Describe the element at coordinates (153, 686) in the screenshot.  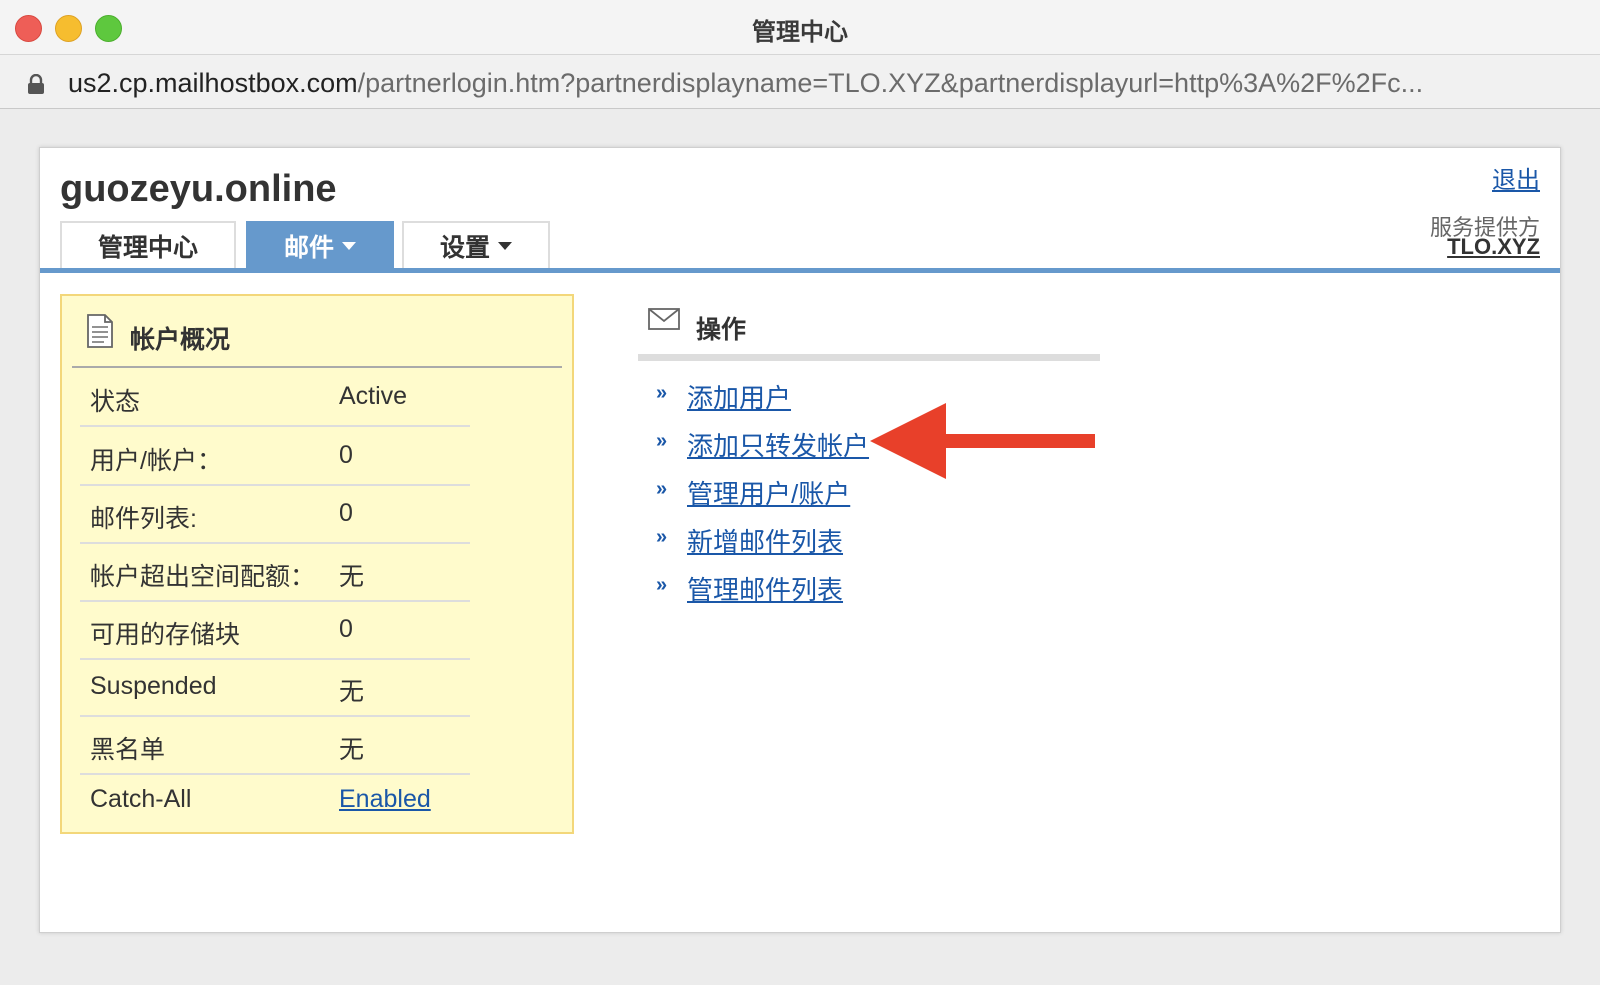
I see `row-label: Suspended` at that location.